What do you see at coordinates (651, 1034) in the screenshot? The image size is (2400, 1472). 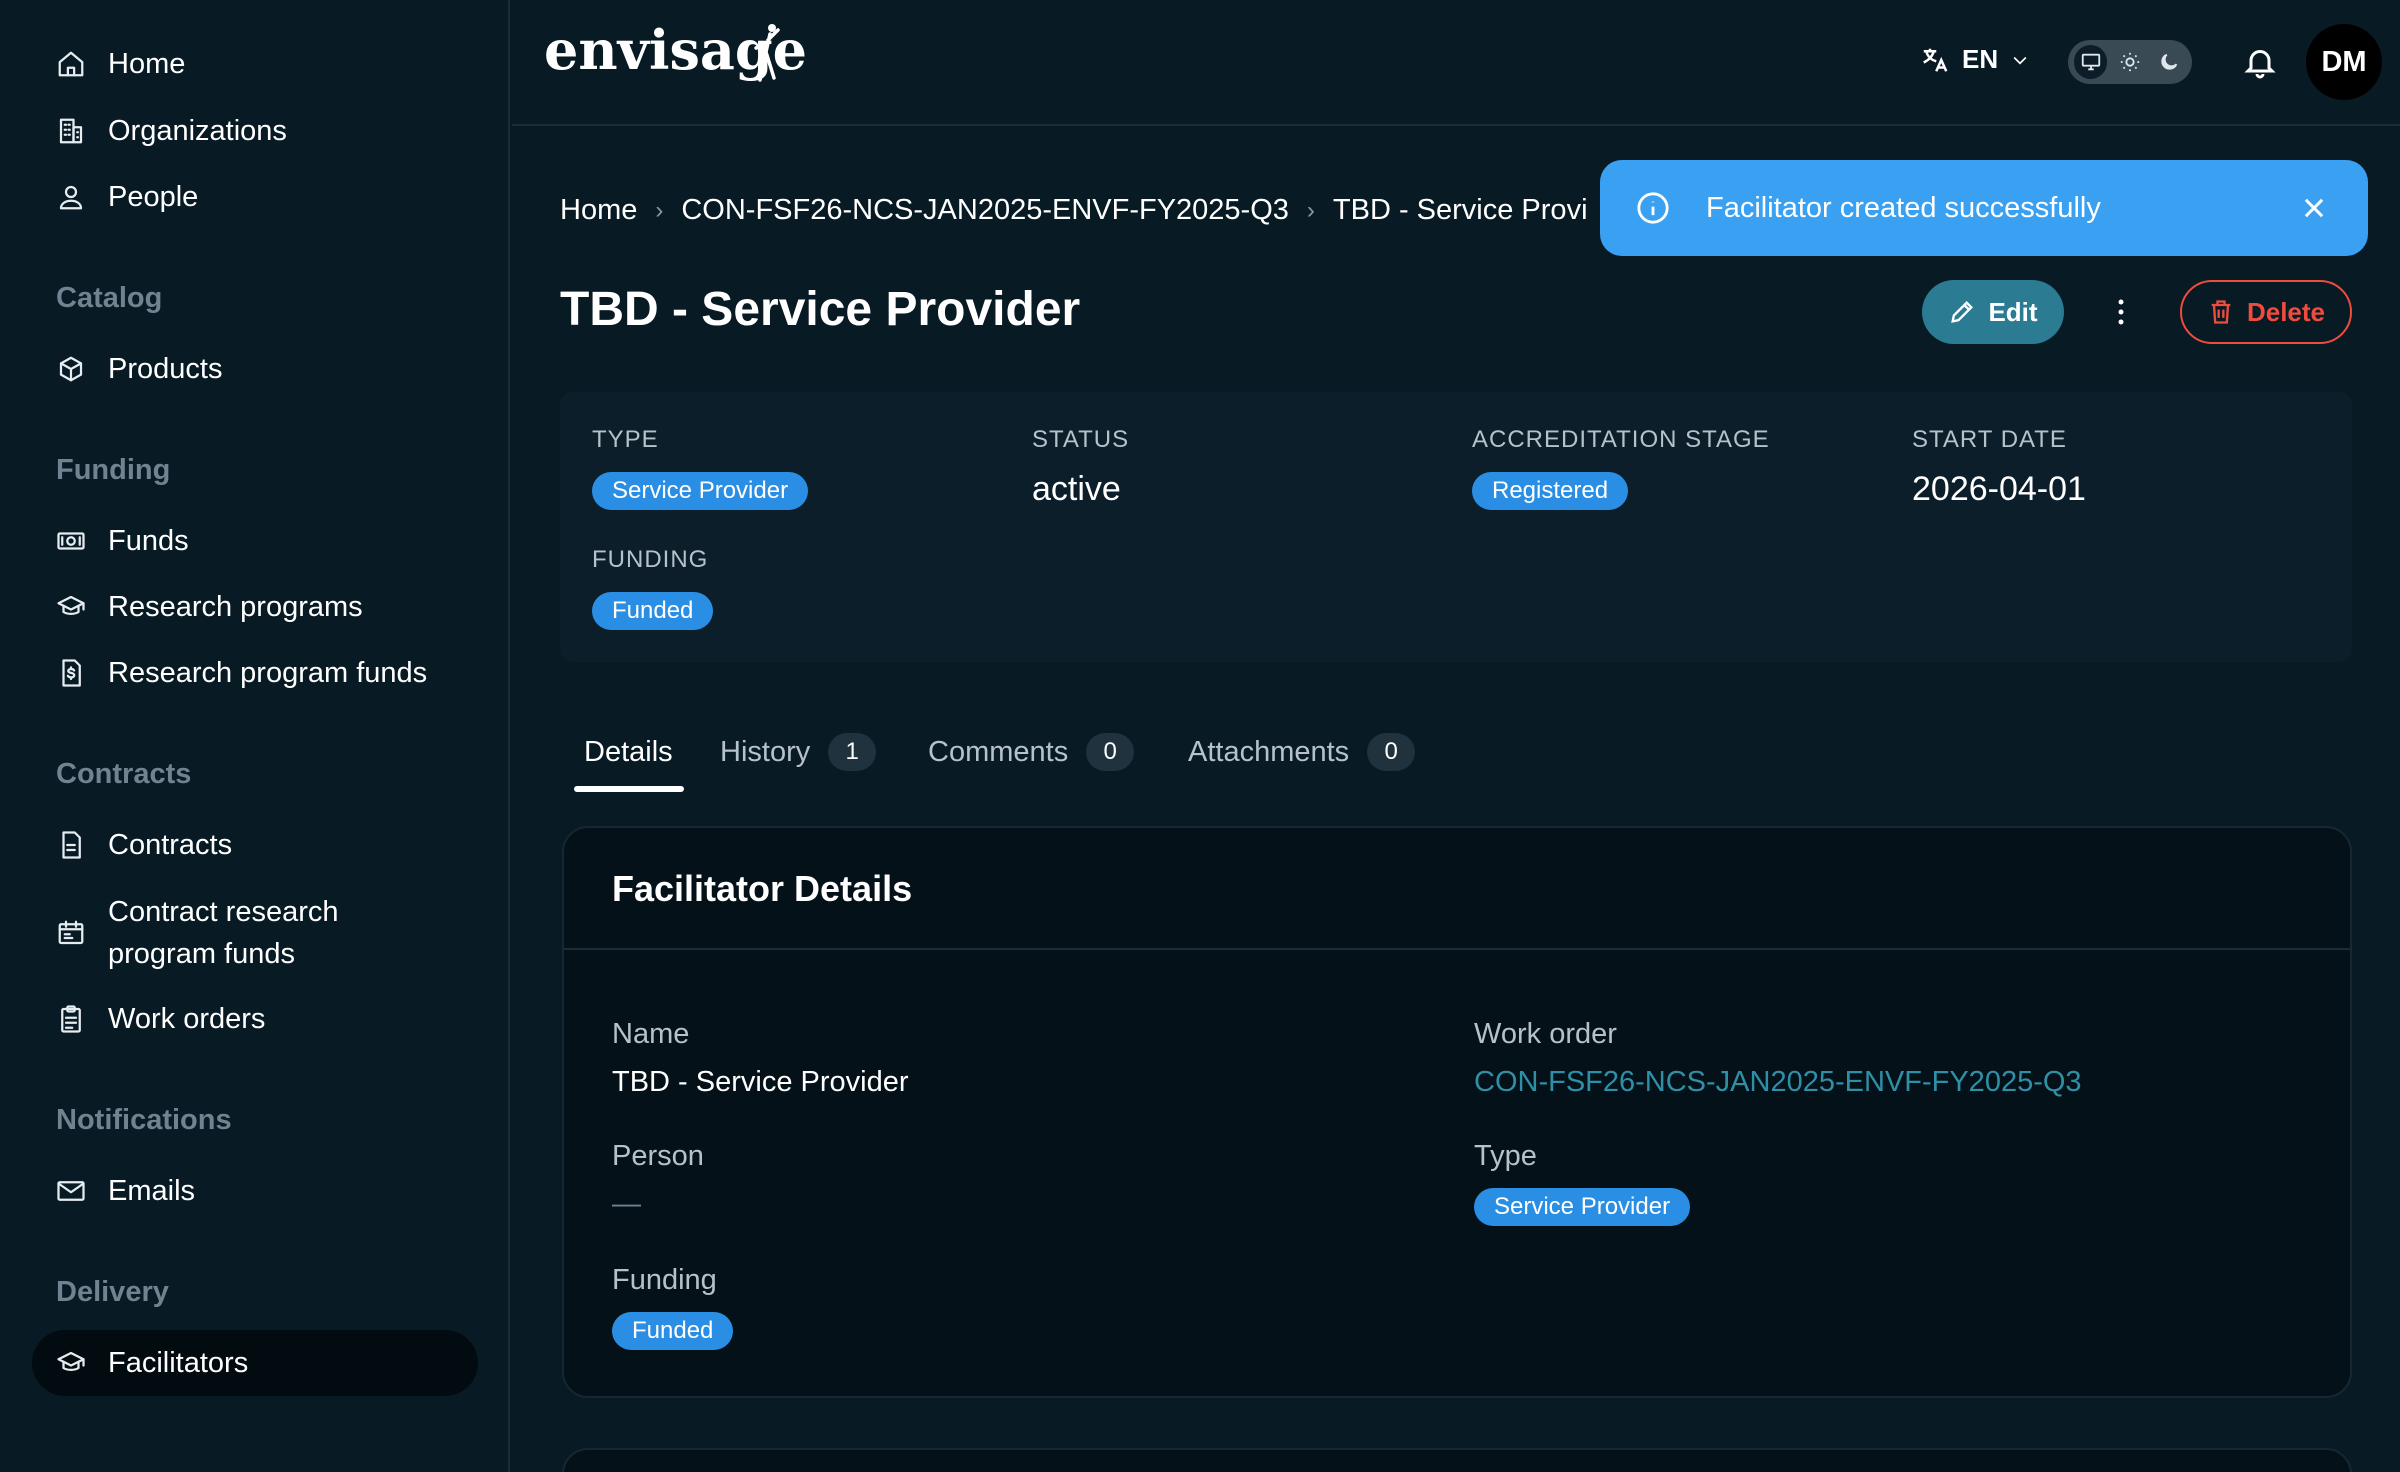 I see `name-label: Name` at bounding box center [651, 1034].